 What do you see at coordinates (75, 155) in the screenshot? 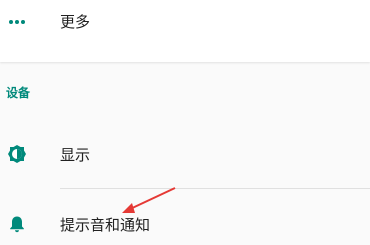
I see `display-label: 显示` at bounding box center [75, 155].